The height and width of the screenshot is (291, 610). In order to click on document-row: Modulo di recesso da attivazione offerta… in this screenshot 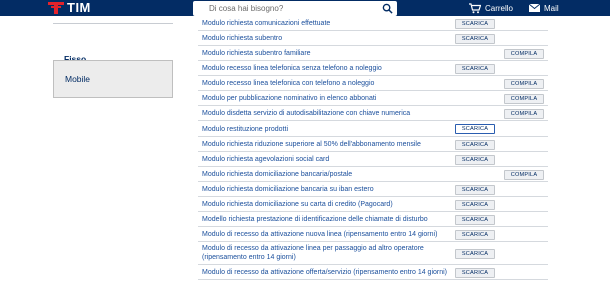, I will do `click(373, 272)`.